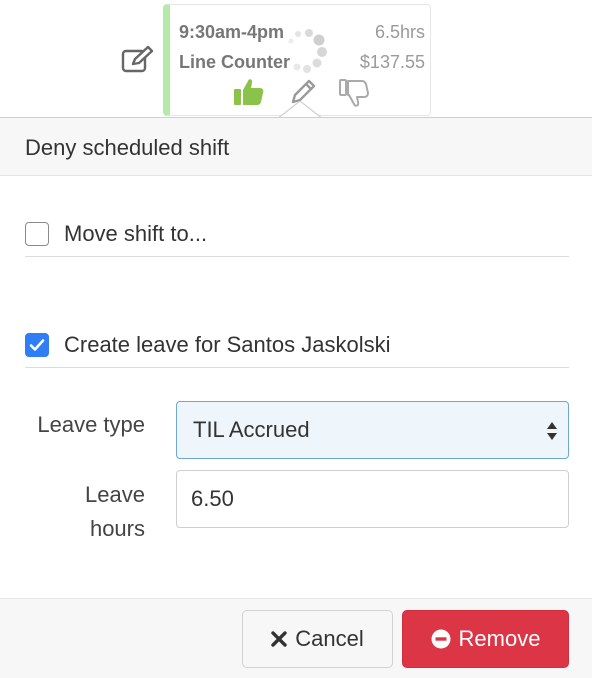 This screenshot has height=678, width=592. I want to click on create-leave-checkbox, so click(37, 344).